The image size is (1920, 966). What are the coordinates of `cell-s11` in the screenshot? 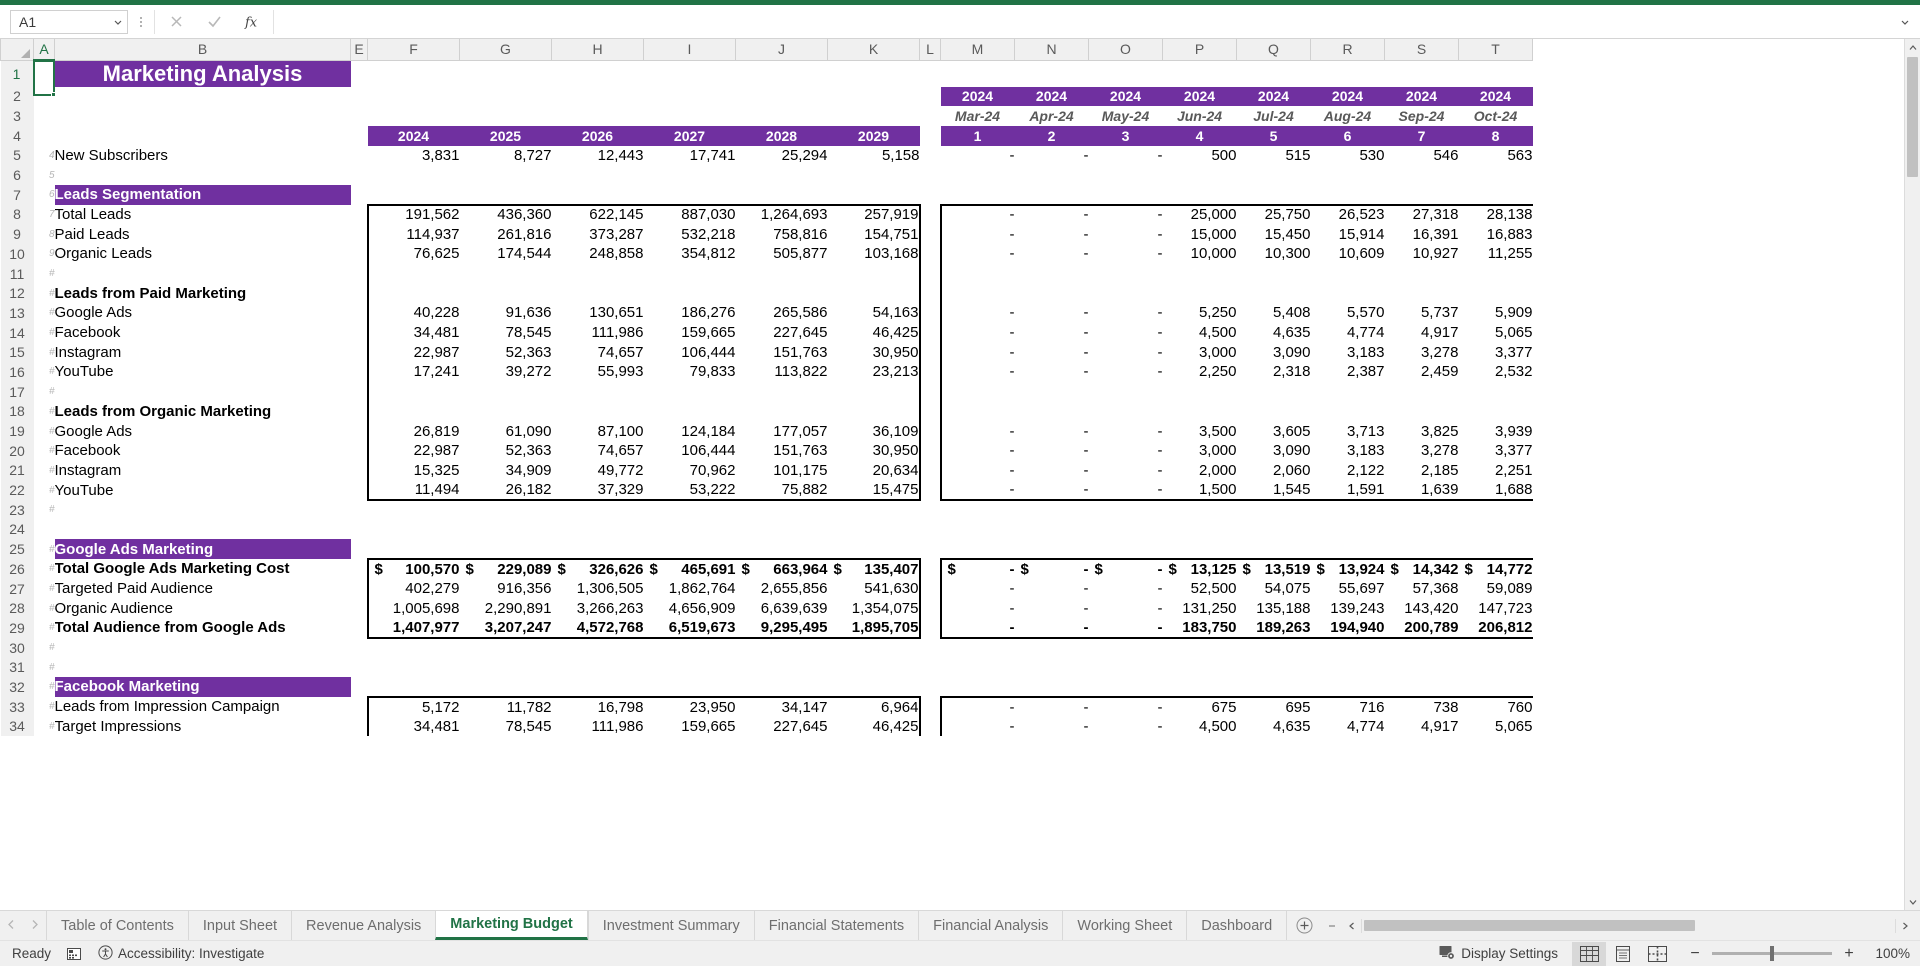 It's located at (1422, 274).